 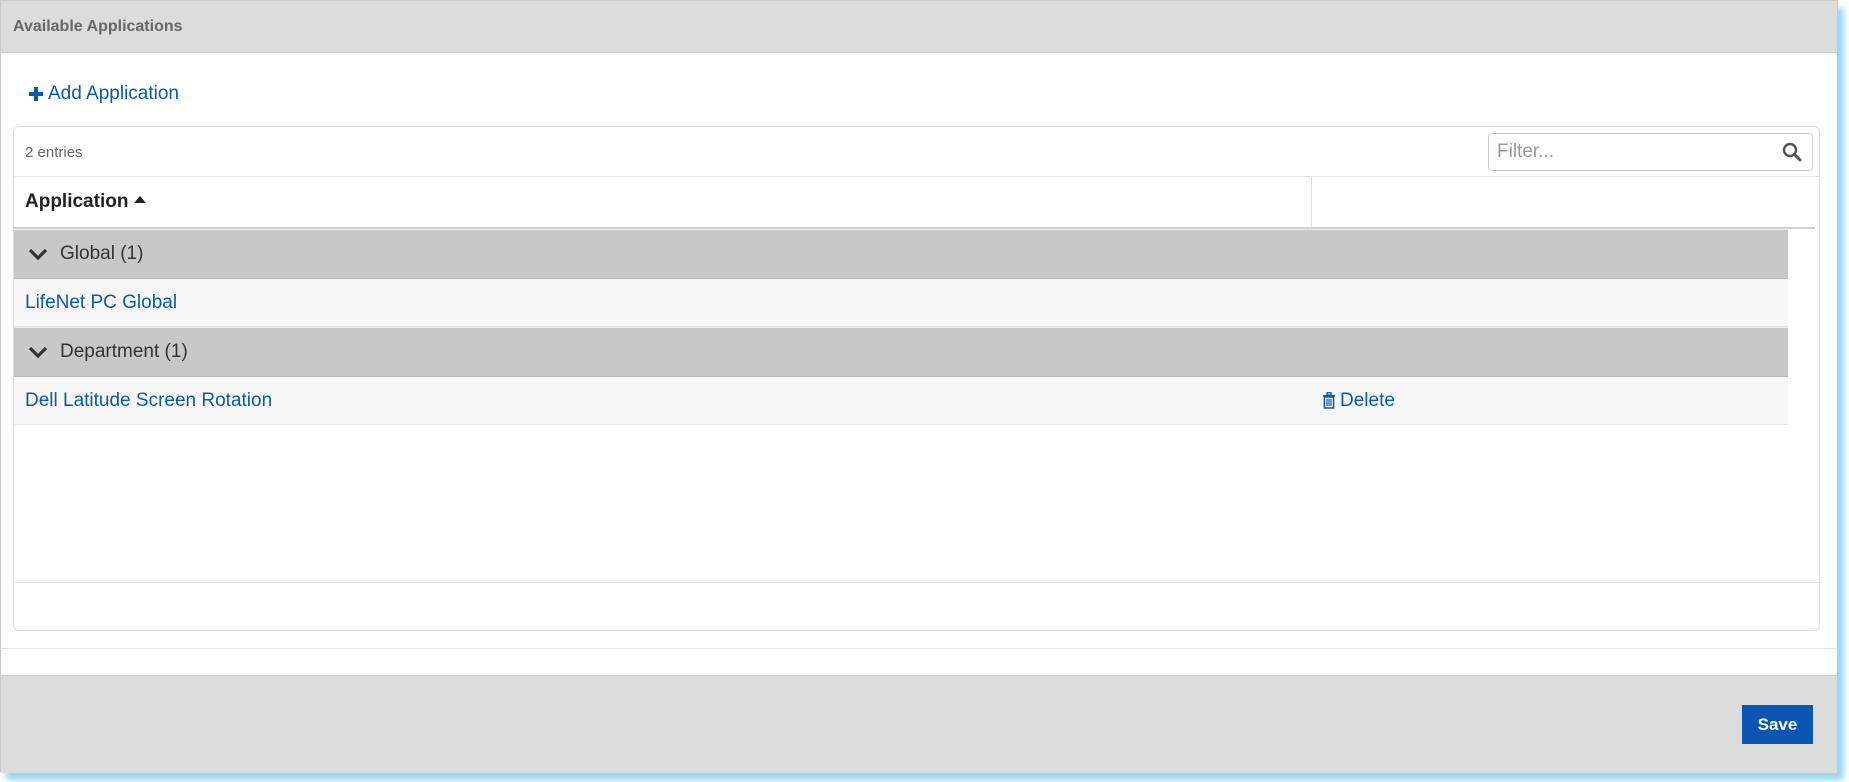 I want to click on sort-ascending-icon, so click(x=140, y=199).